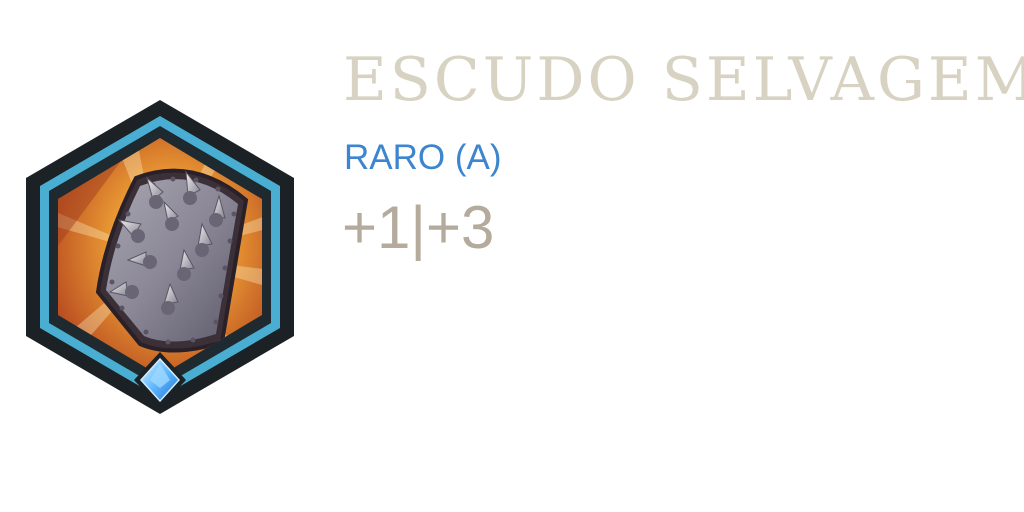  Describe the element at coordinates (423, 157) in the screenshot. I see `item-rarity: RARO (A)` at that location.